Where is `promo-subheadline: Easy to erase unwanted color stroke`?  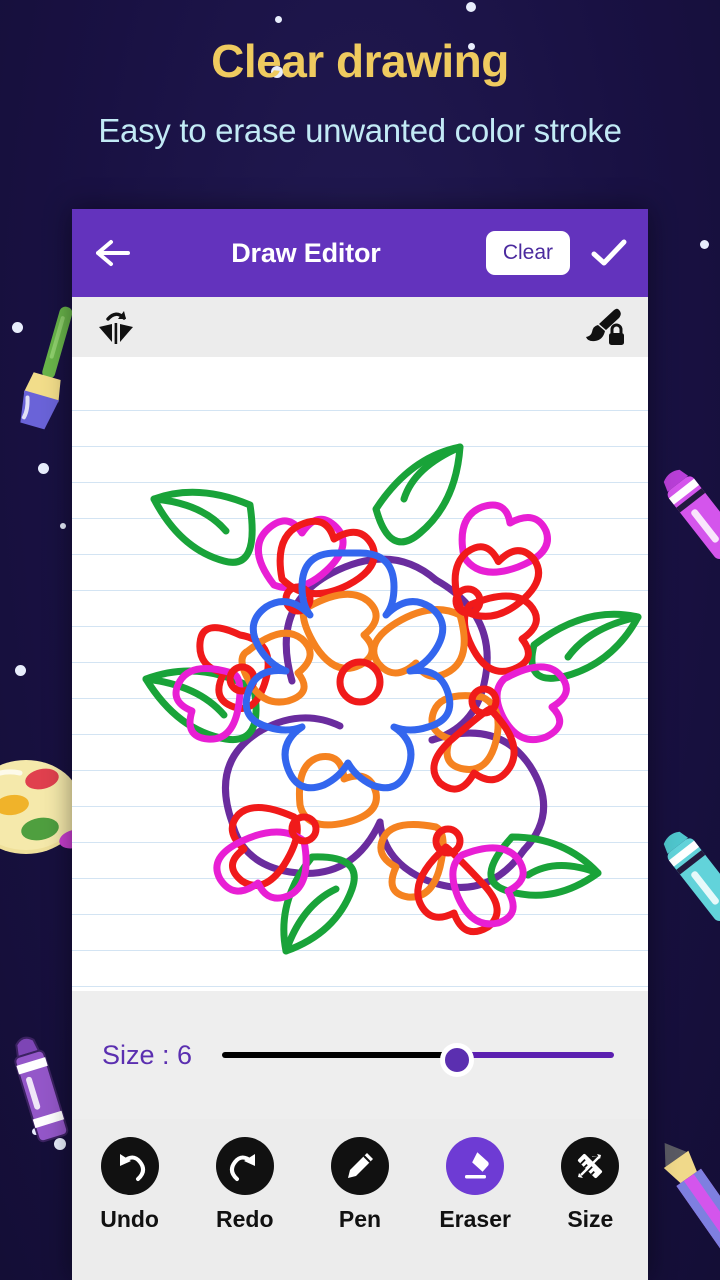 promo-subheadline: Easy to erase unwanted color stroke is located at coordinates (360, 130).